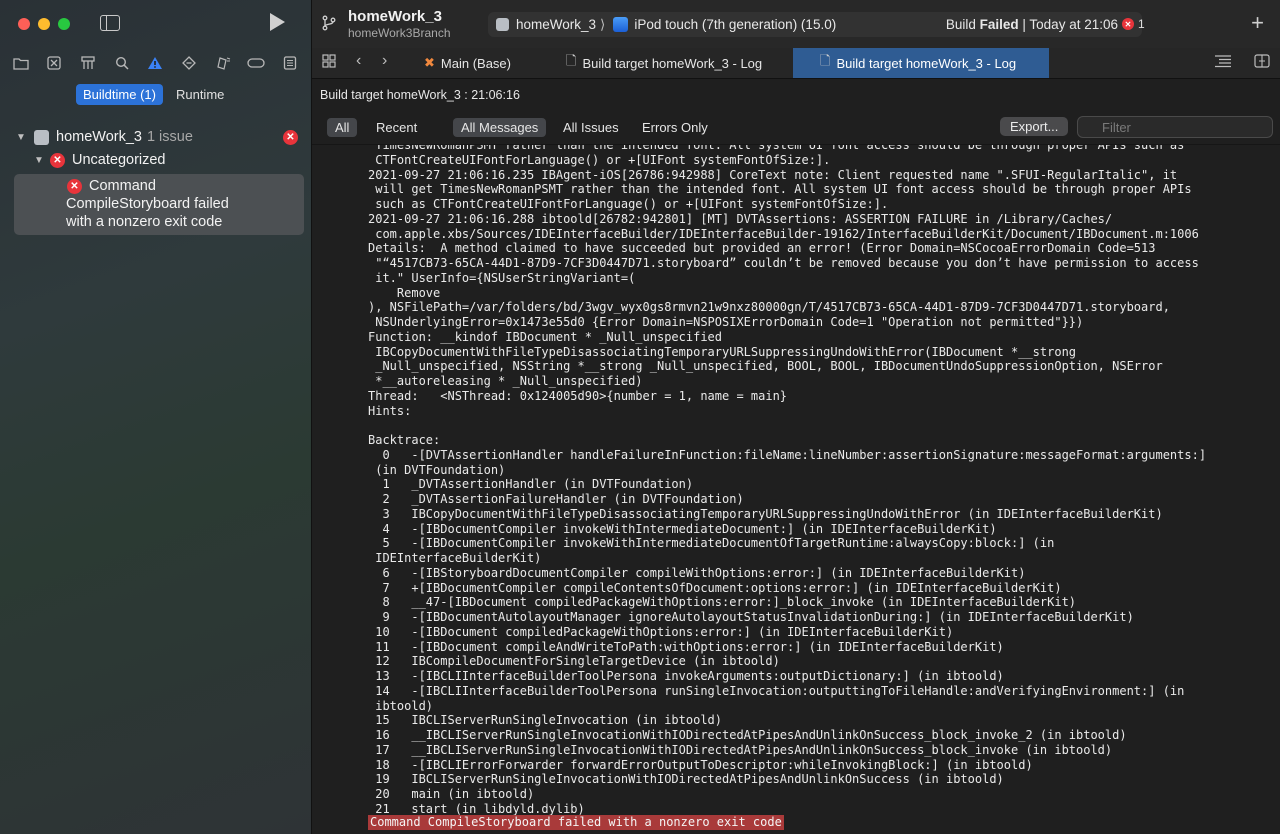 This screenshot has height=834, width=1280. I want to click on log-title: Build target homeWork_3 : 21:06:16, so click(420, 95).